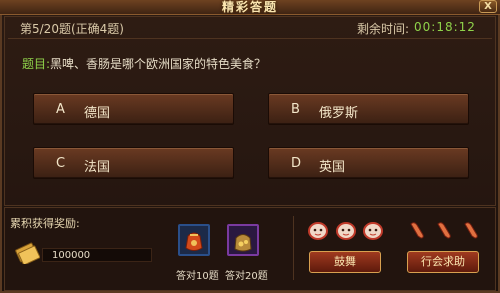 This screenshot has height=293, width=500. What do you see at coordinates (60, 109) in the screenshot?
I see `option-letter: A` at bounding box center [60, 109].